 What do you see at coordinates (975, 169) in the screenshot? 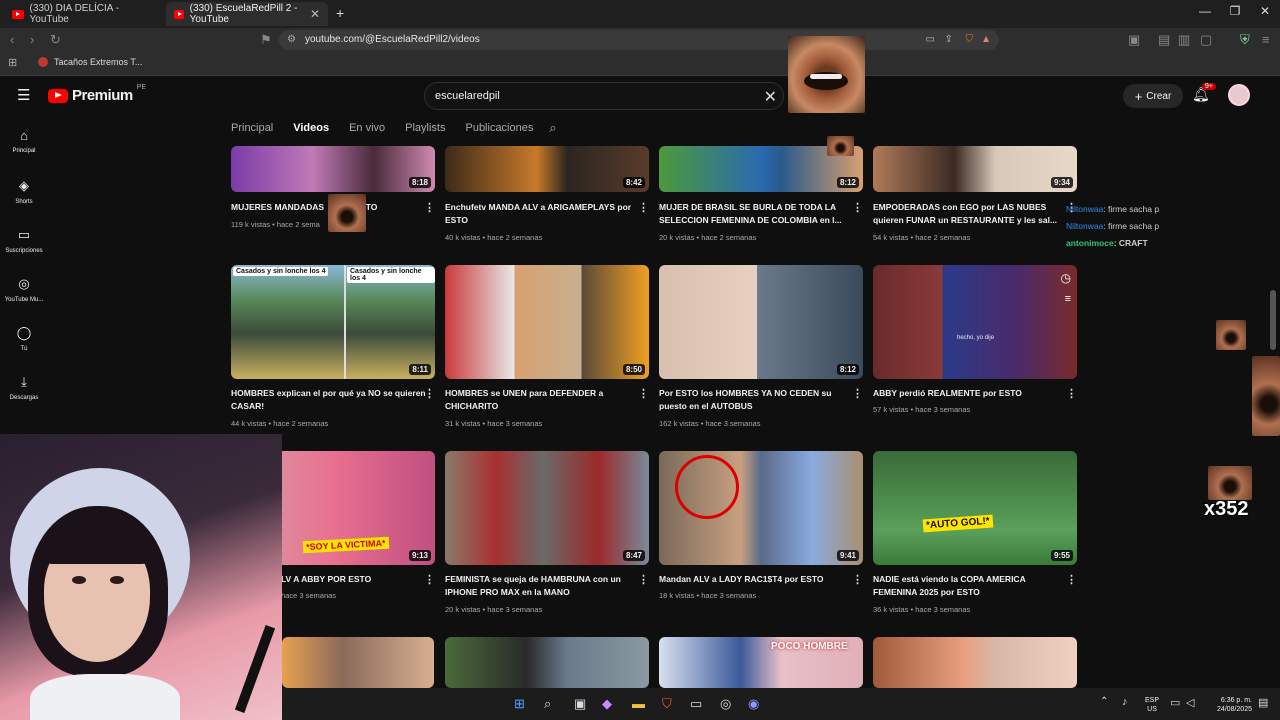
I see `video-thumbnail: 9:34` at bounding box center [975, 169].